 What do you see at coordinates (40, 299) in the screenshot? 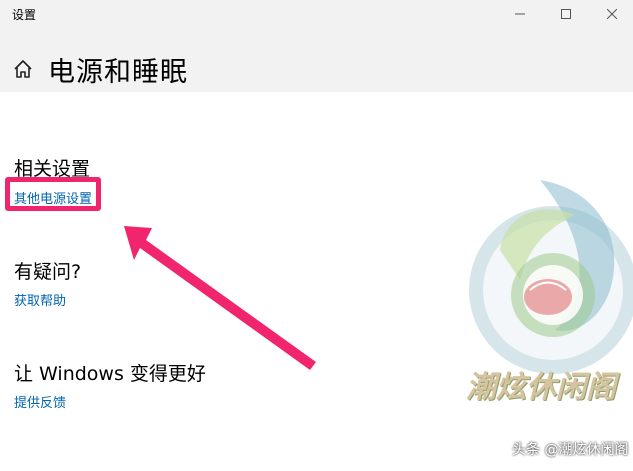
I see `get-help-link: 获取帮助` at bounding box center [40, 299].